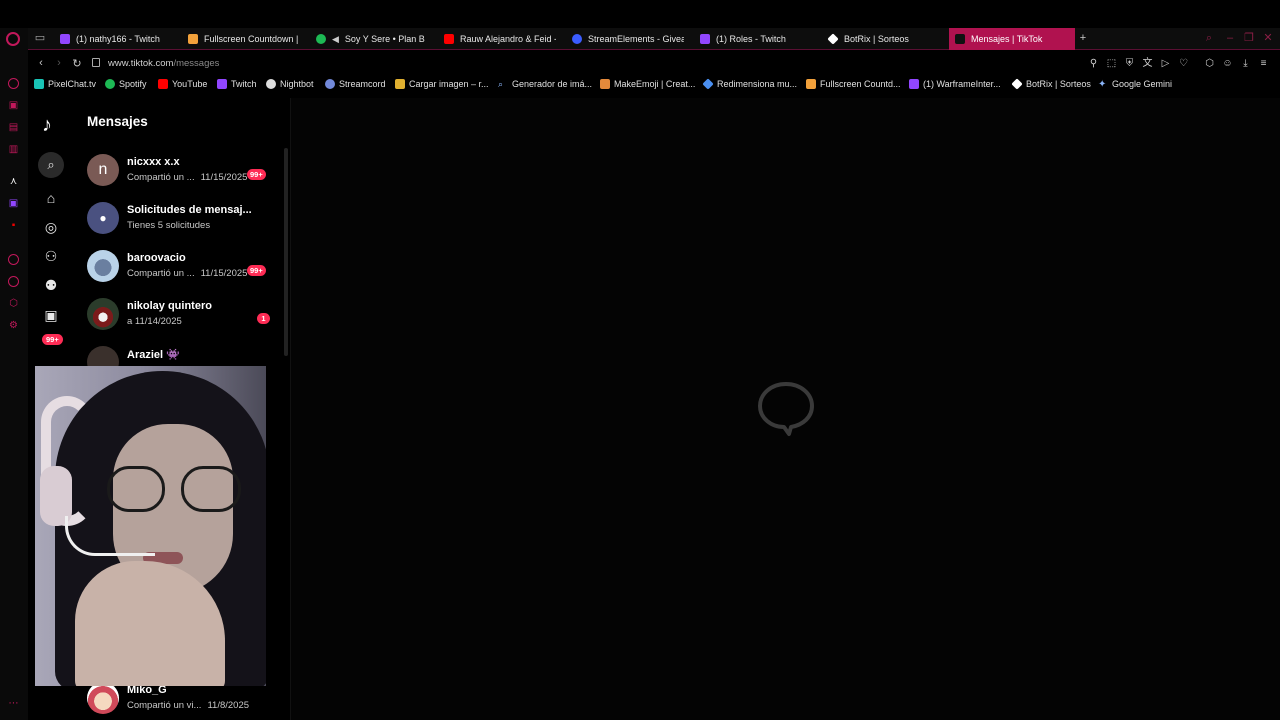  What do you see at coordinates (13, 225) in the screenshot?
I see `youtube-sidebar-icon: ▪` at bounding box center [13, 225].